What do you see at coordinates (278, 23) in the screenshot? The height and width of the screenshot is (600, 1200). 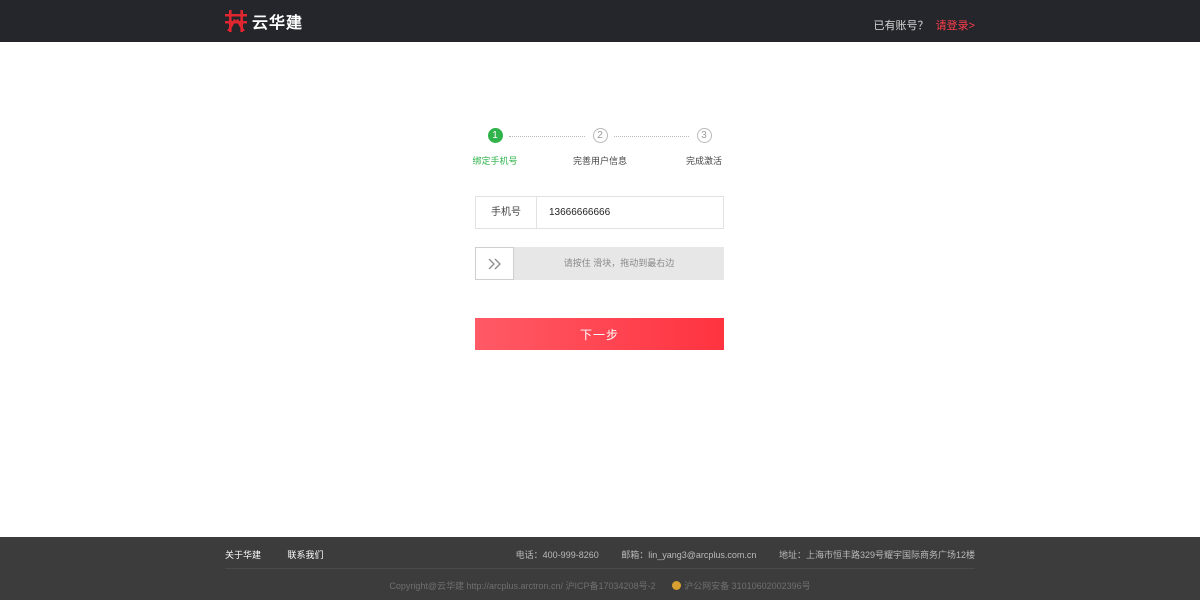 I see `brand-name: 云华建` at bounding box center [278, 23].